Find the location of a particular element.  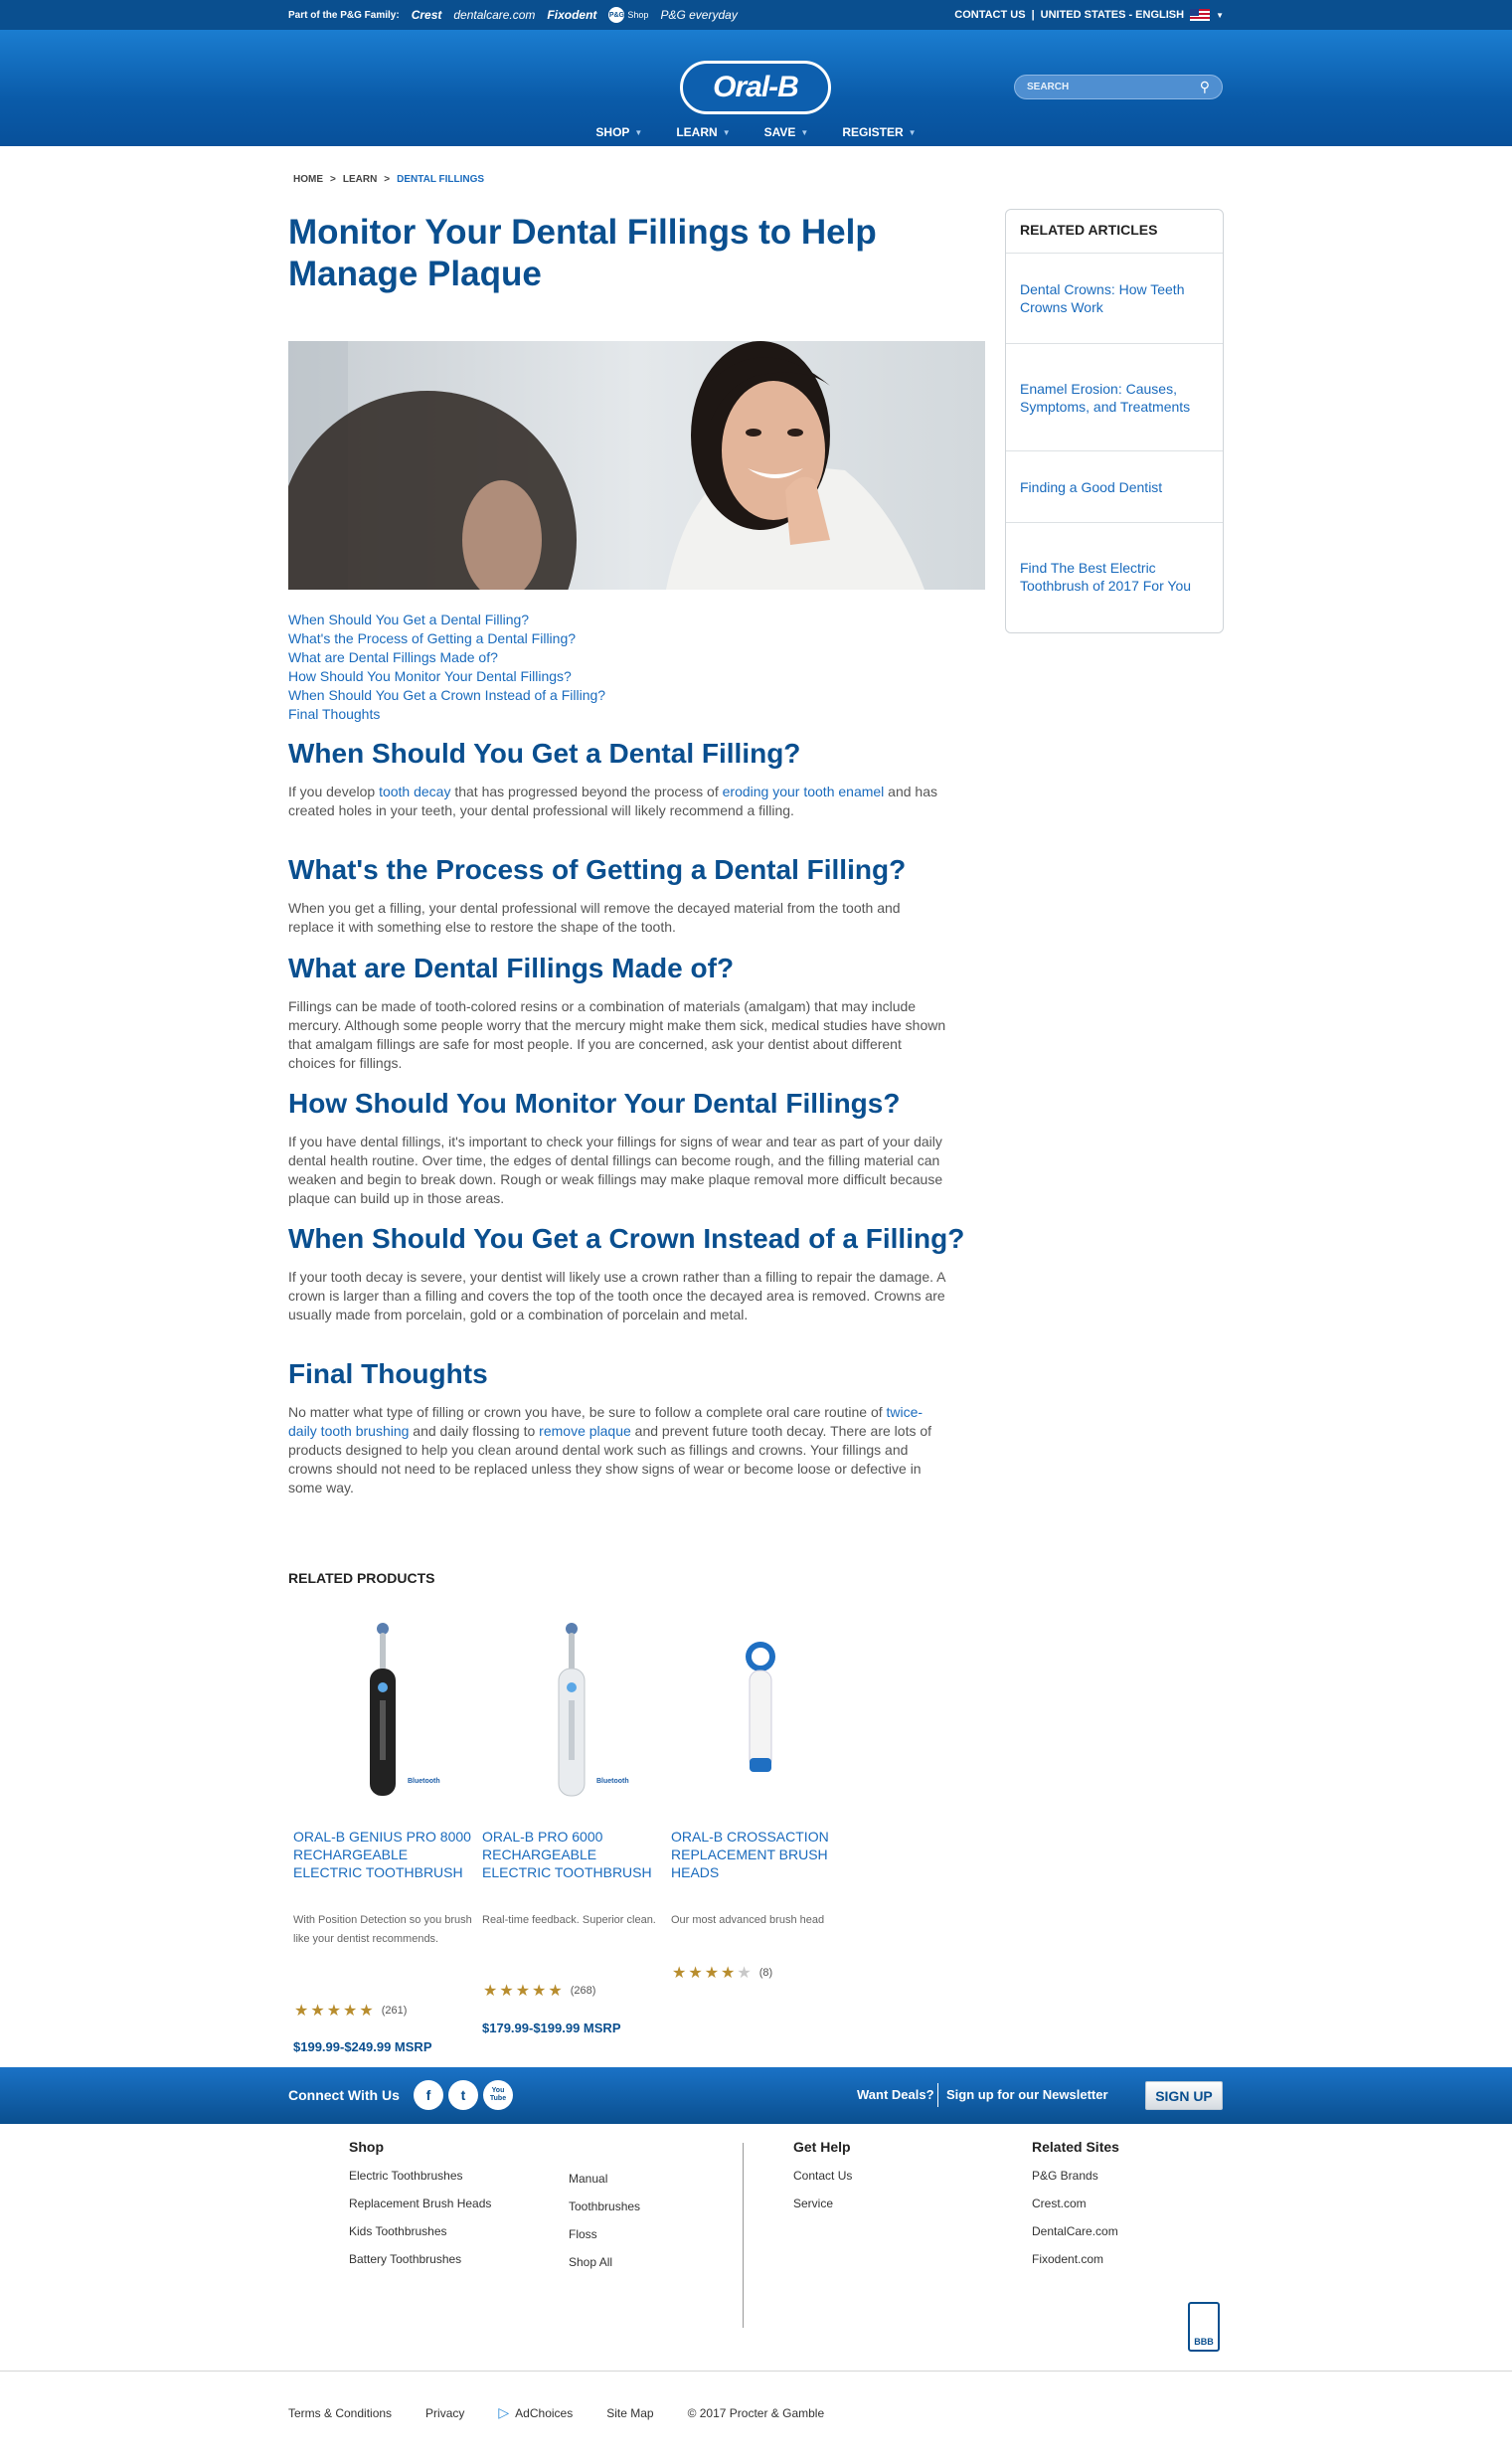

breadcrumb: HOME > LEARN > DENTAL FILLINGS is located at coordinates (388, 179).